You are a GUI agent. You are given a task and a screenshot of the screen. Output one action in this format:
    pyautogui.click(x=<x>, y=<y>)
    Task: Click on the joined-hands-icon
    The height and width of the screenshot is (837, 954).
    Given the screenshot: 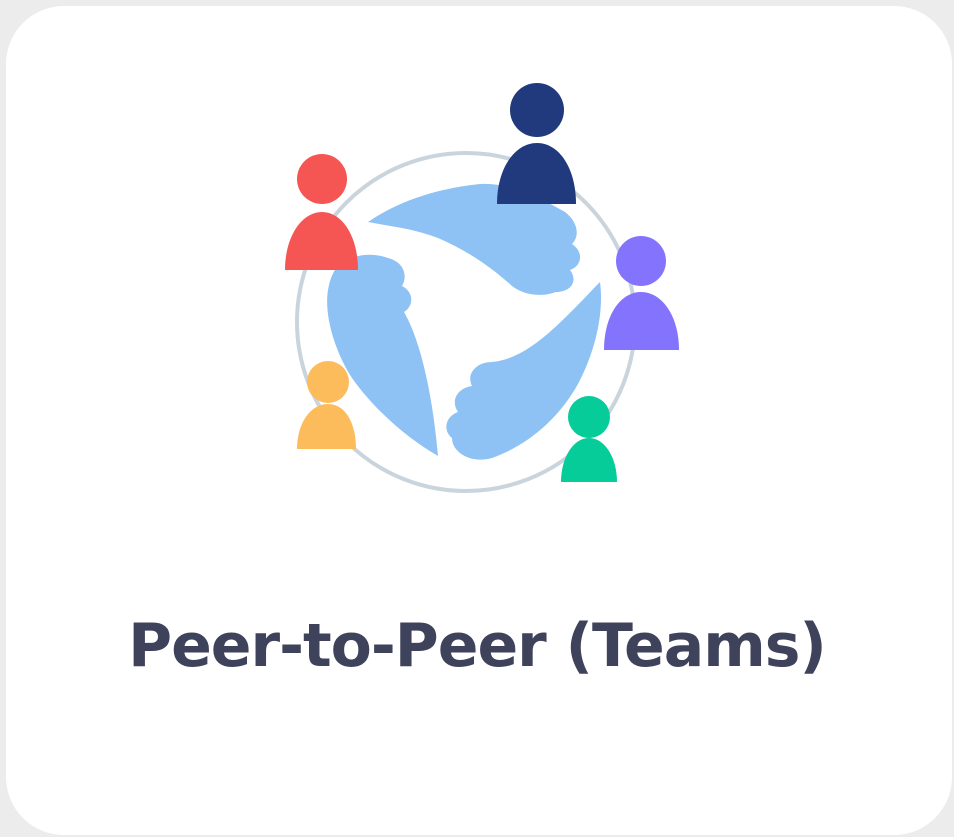 What is the action you would take?
    pyautogui.click(x=464, y=321)
    